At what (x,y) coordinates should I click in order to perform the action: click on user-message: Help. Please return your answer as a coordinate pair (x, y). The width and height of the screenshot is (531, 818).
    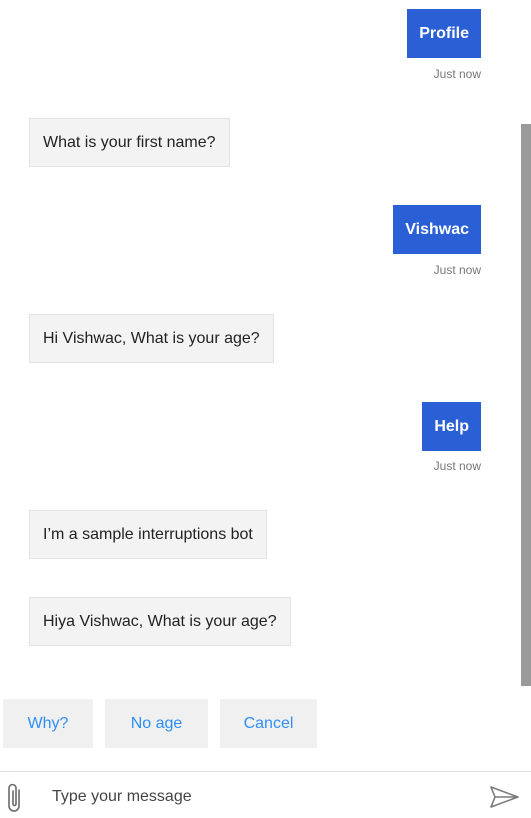
    Looking at the image, I should click on (451, 426).